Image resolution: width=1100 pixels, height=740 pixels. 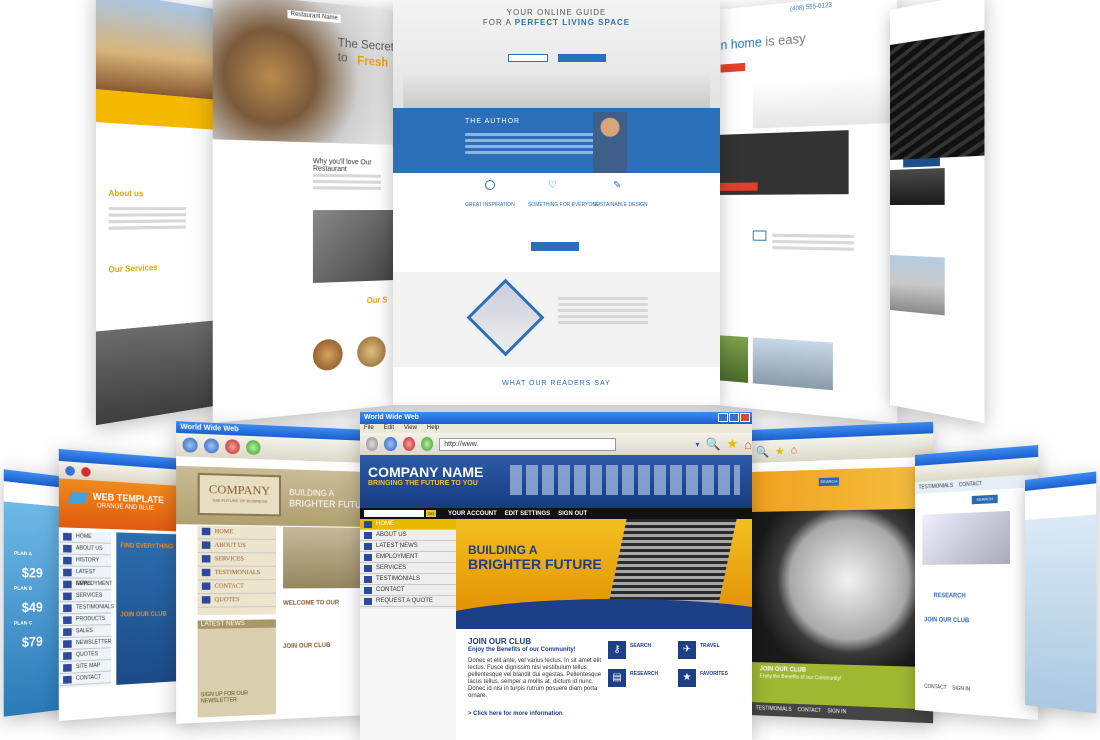 What do you see at coordinates (782, 162) in the screenshot?
I see `dark-form-panel` at bounding box center [782, 162].